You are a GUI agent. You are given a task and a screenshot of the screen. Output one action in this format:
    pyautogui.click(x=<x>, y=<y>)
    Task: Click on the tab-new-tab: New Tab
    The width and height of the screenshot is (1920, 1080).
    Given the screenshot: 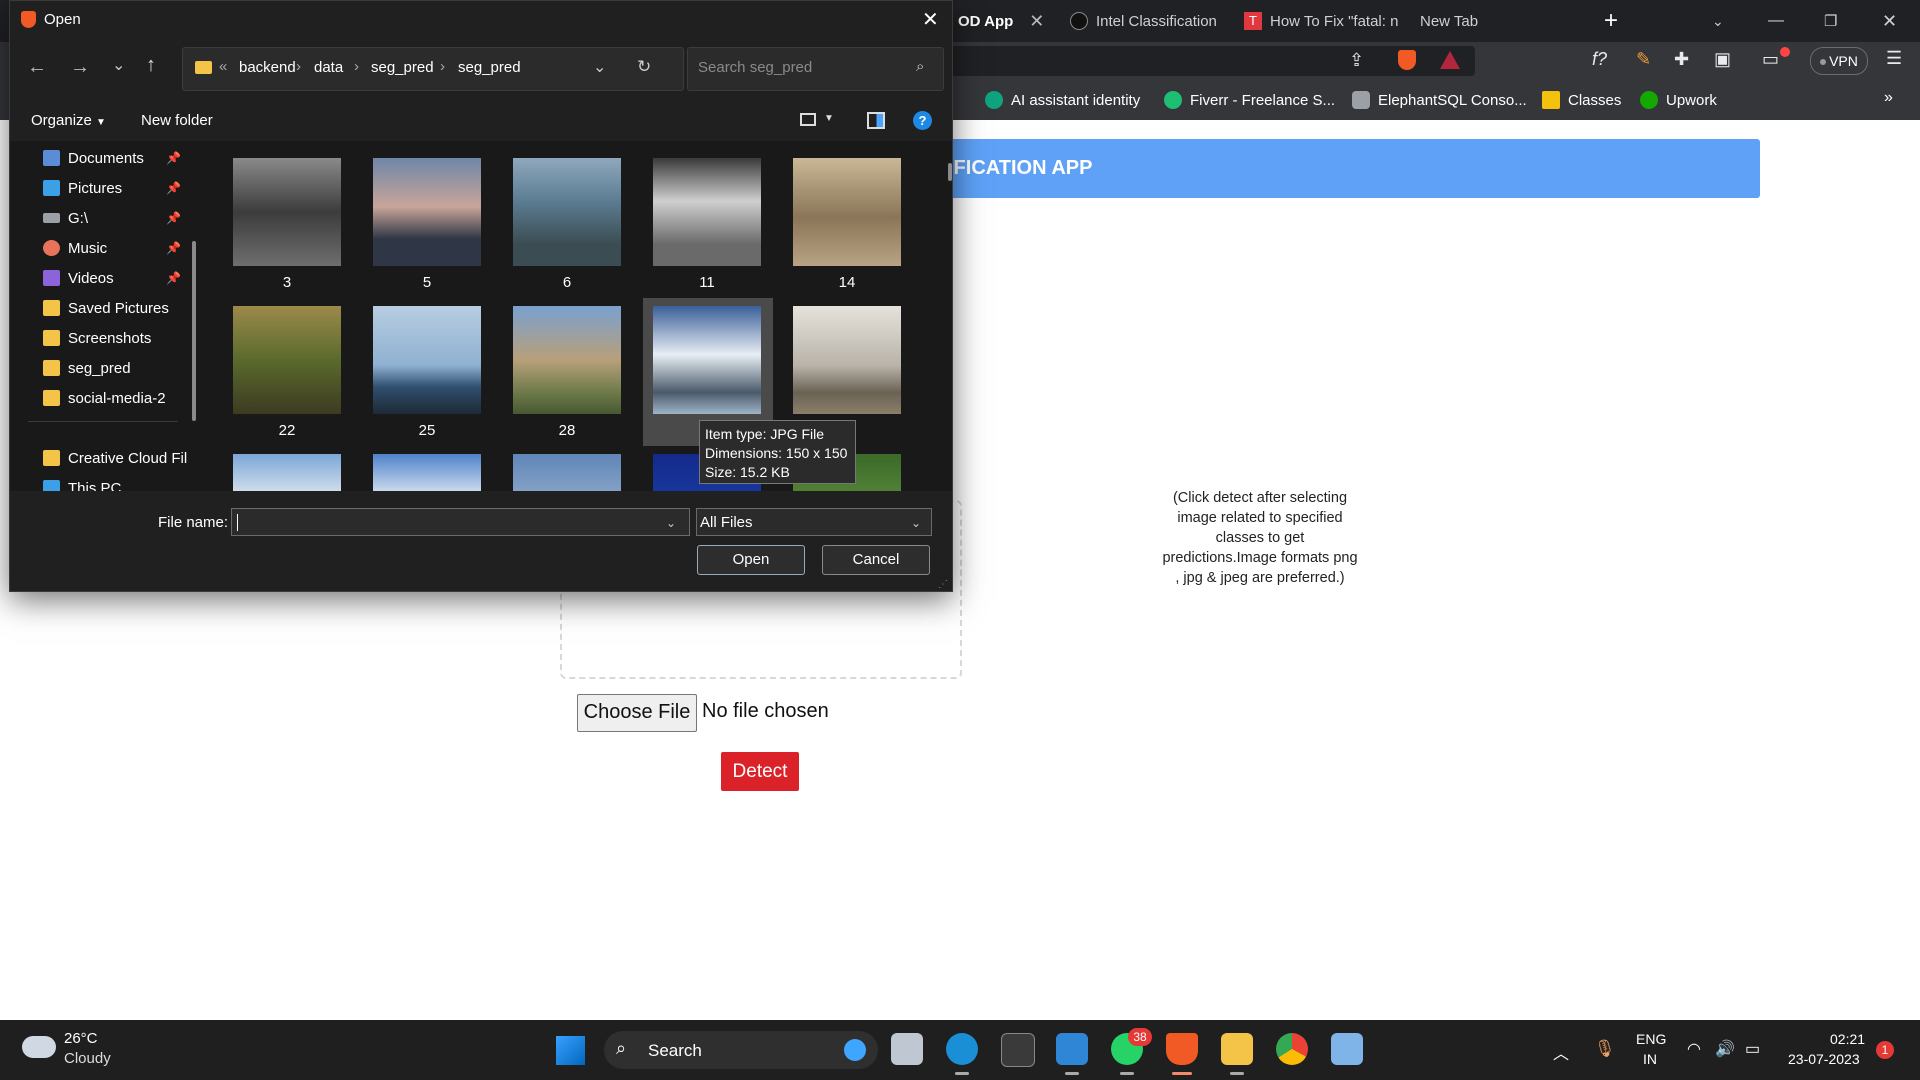 What is the action you would take?
    pyautogui.click(x=1480, y=21)
    